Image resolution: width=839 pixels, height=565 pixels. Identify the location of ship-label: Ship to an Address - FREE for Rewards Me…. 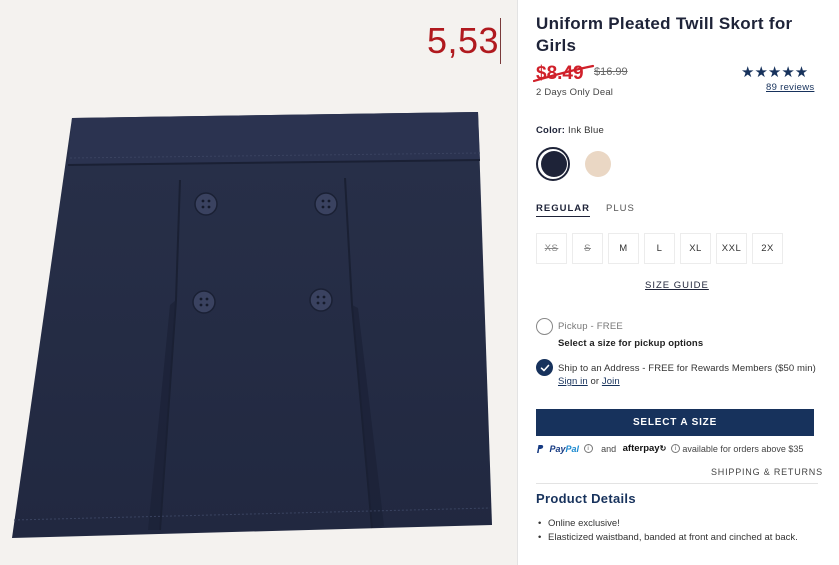
(689, 375).